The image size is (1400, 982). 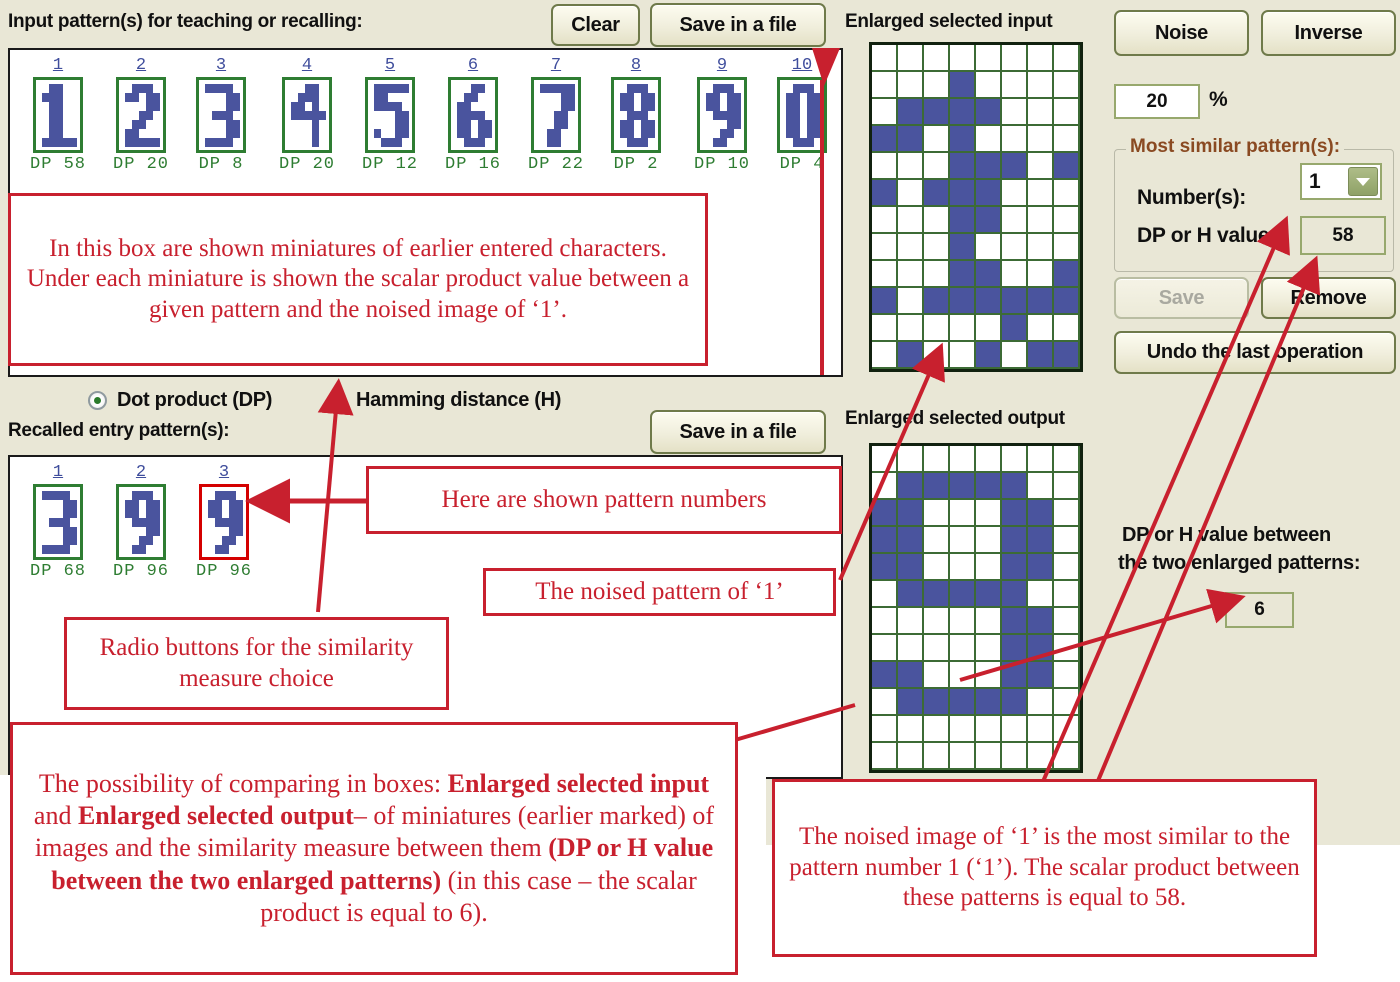 What do you see at coordinates (473, 116) in the screenshot?
I see `pattern-thumbnail: 6 DP 16` at bounding box center [473, 116].